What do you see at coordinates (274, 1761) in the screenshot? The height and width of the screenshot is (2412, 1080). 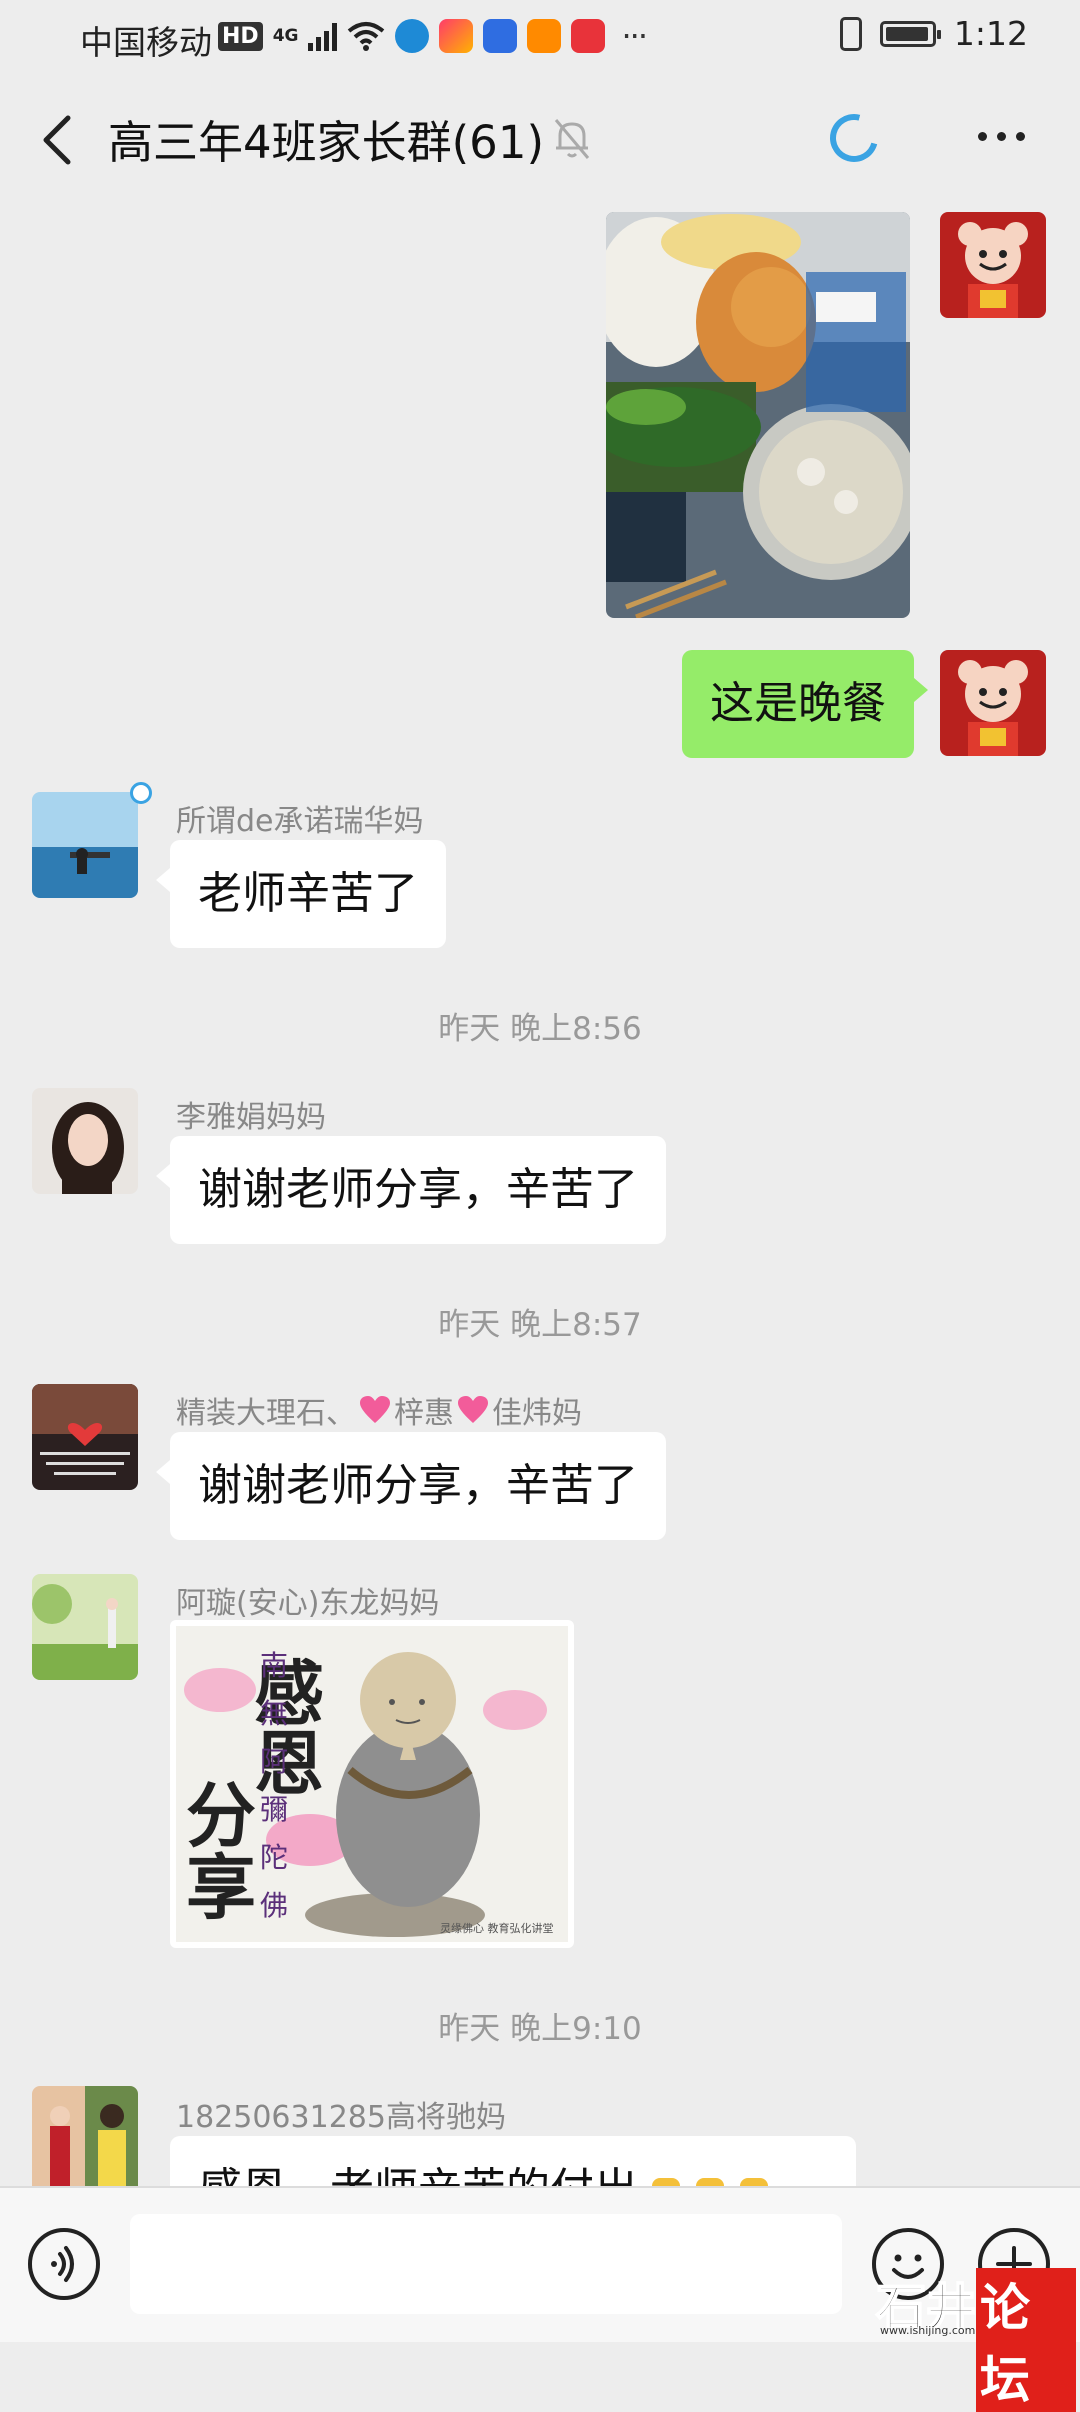 I see `sticker-small-char: 阿` at bounding box center [274, 1761].